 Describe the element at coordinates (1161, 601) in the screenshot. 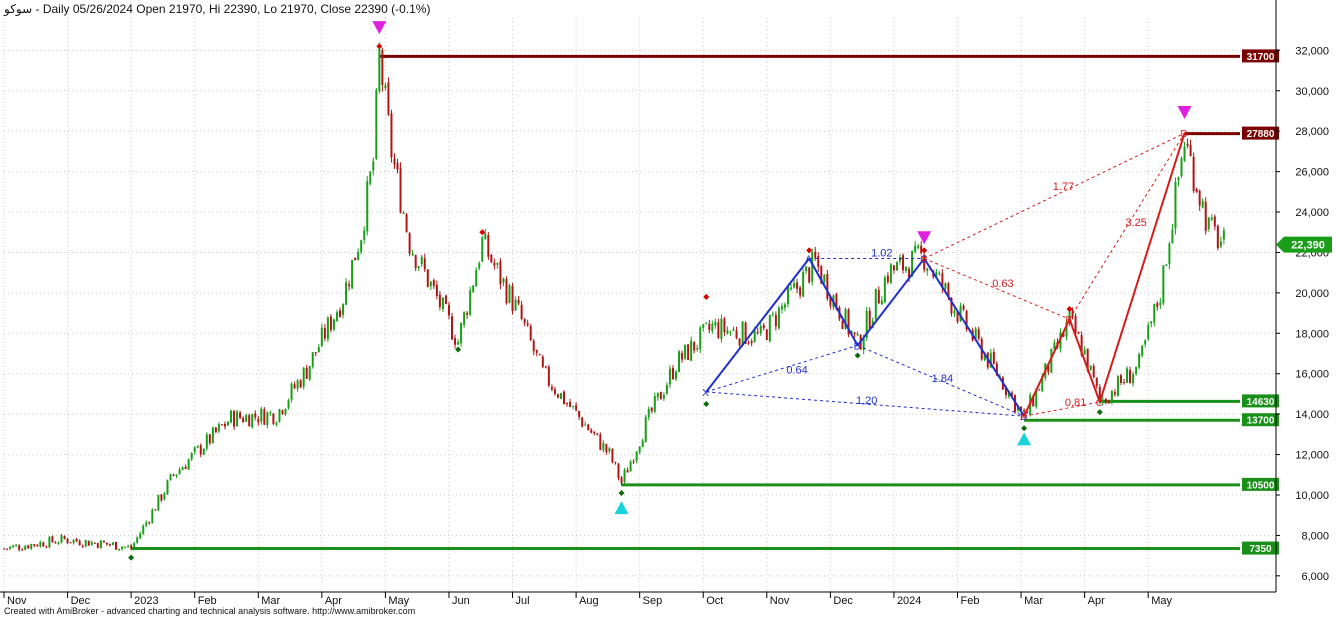

I see `x-tick-label: May` at that location.